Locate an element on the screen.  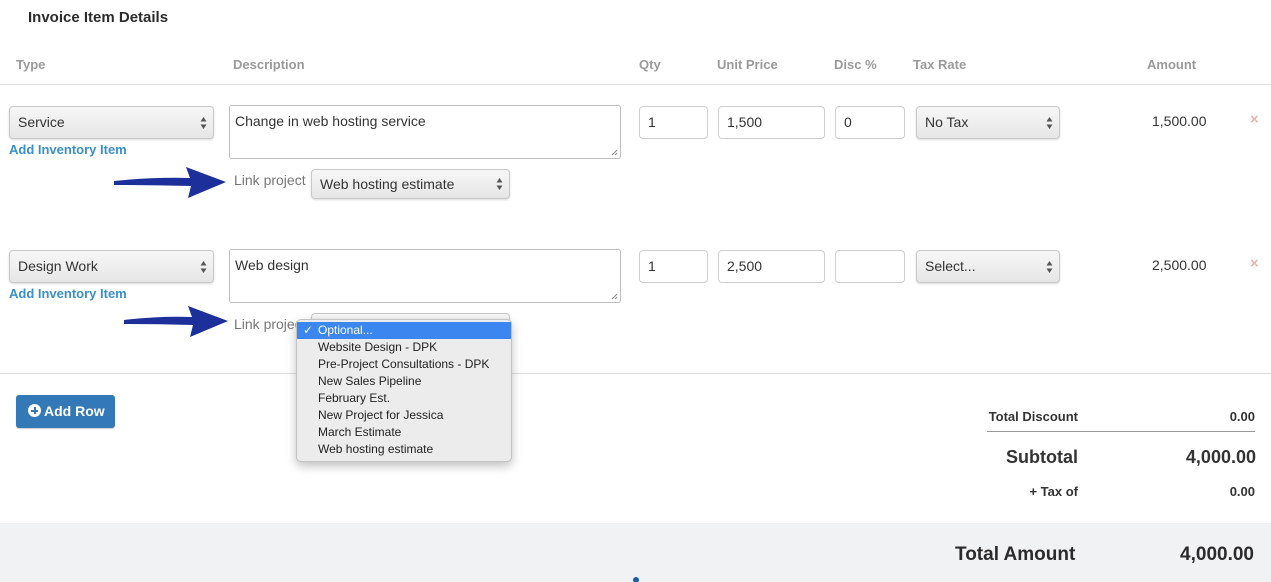
unit-price-input: 2,500 is located at coordinates (771, 266).